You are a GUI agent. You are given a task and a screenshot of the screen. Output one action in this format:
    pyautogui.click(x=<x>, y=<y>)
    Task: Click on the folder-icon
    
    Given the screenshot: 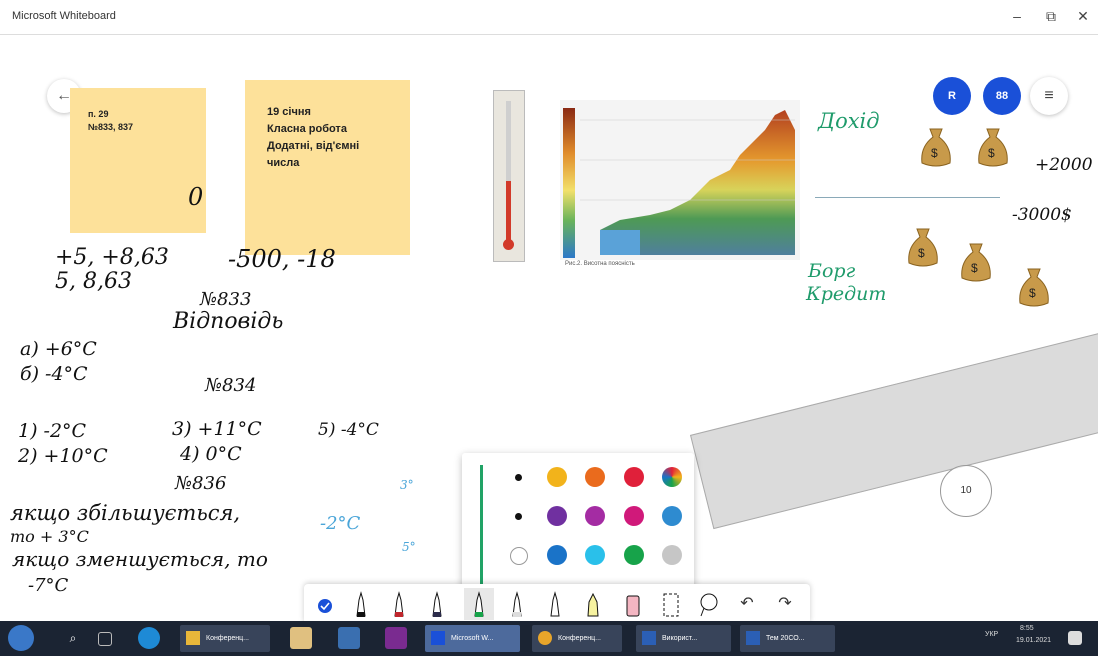 What is the action you would take?
    pyautogui.click(x=193, y=638)
    